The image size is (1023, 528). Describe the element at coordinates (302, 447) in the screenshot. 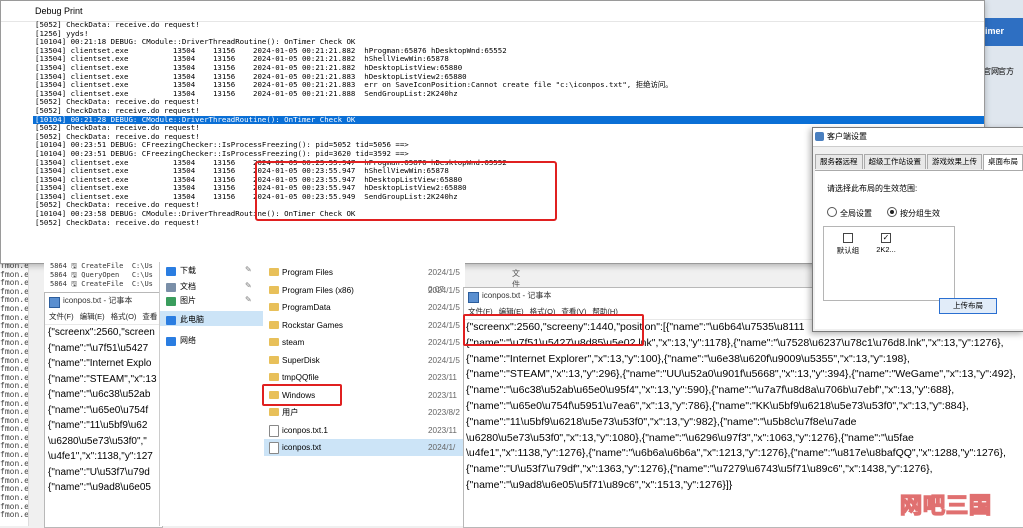

I see `file-name: iconpos.txt` at that location.